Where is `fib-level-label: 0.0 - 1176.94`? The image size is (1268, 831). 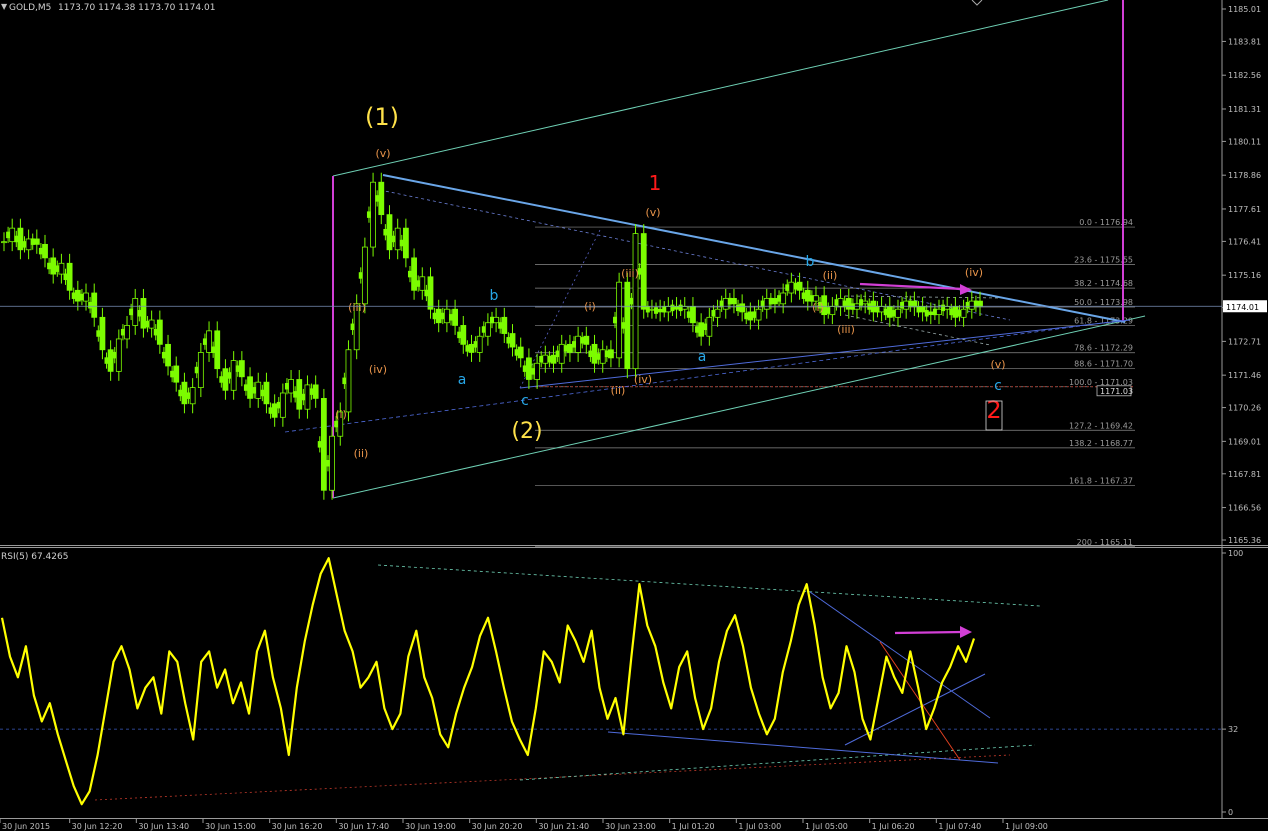
fib-level-label: 0.0 - 1176.94 is located at coordinates (1106, 222).